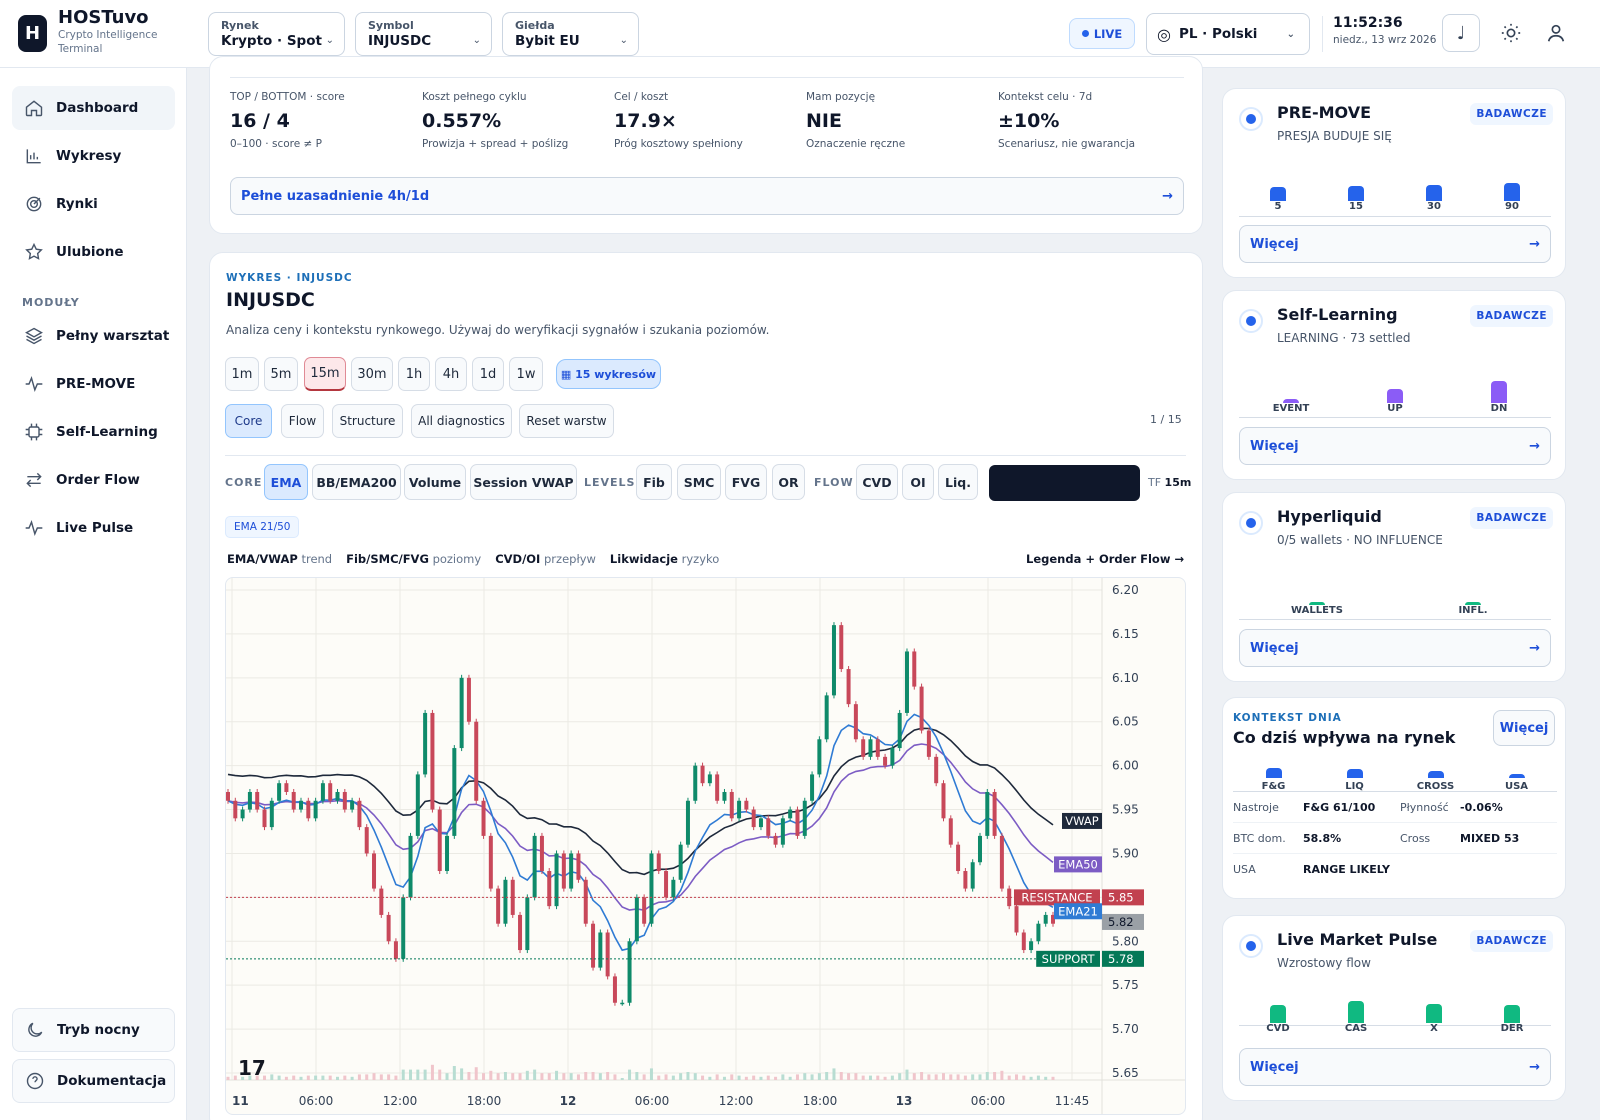 The height and width of the screenshot is (1120, 1600). What do you see at coordinates (391, 25) in the screenshot?
I see `symbol-select-label: Symbol` at bounding box center [391, 25].